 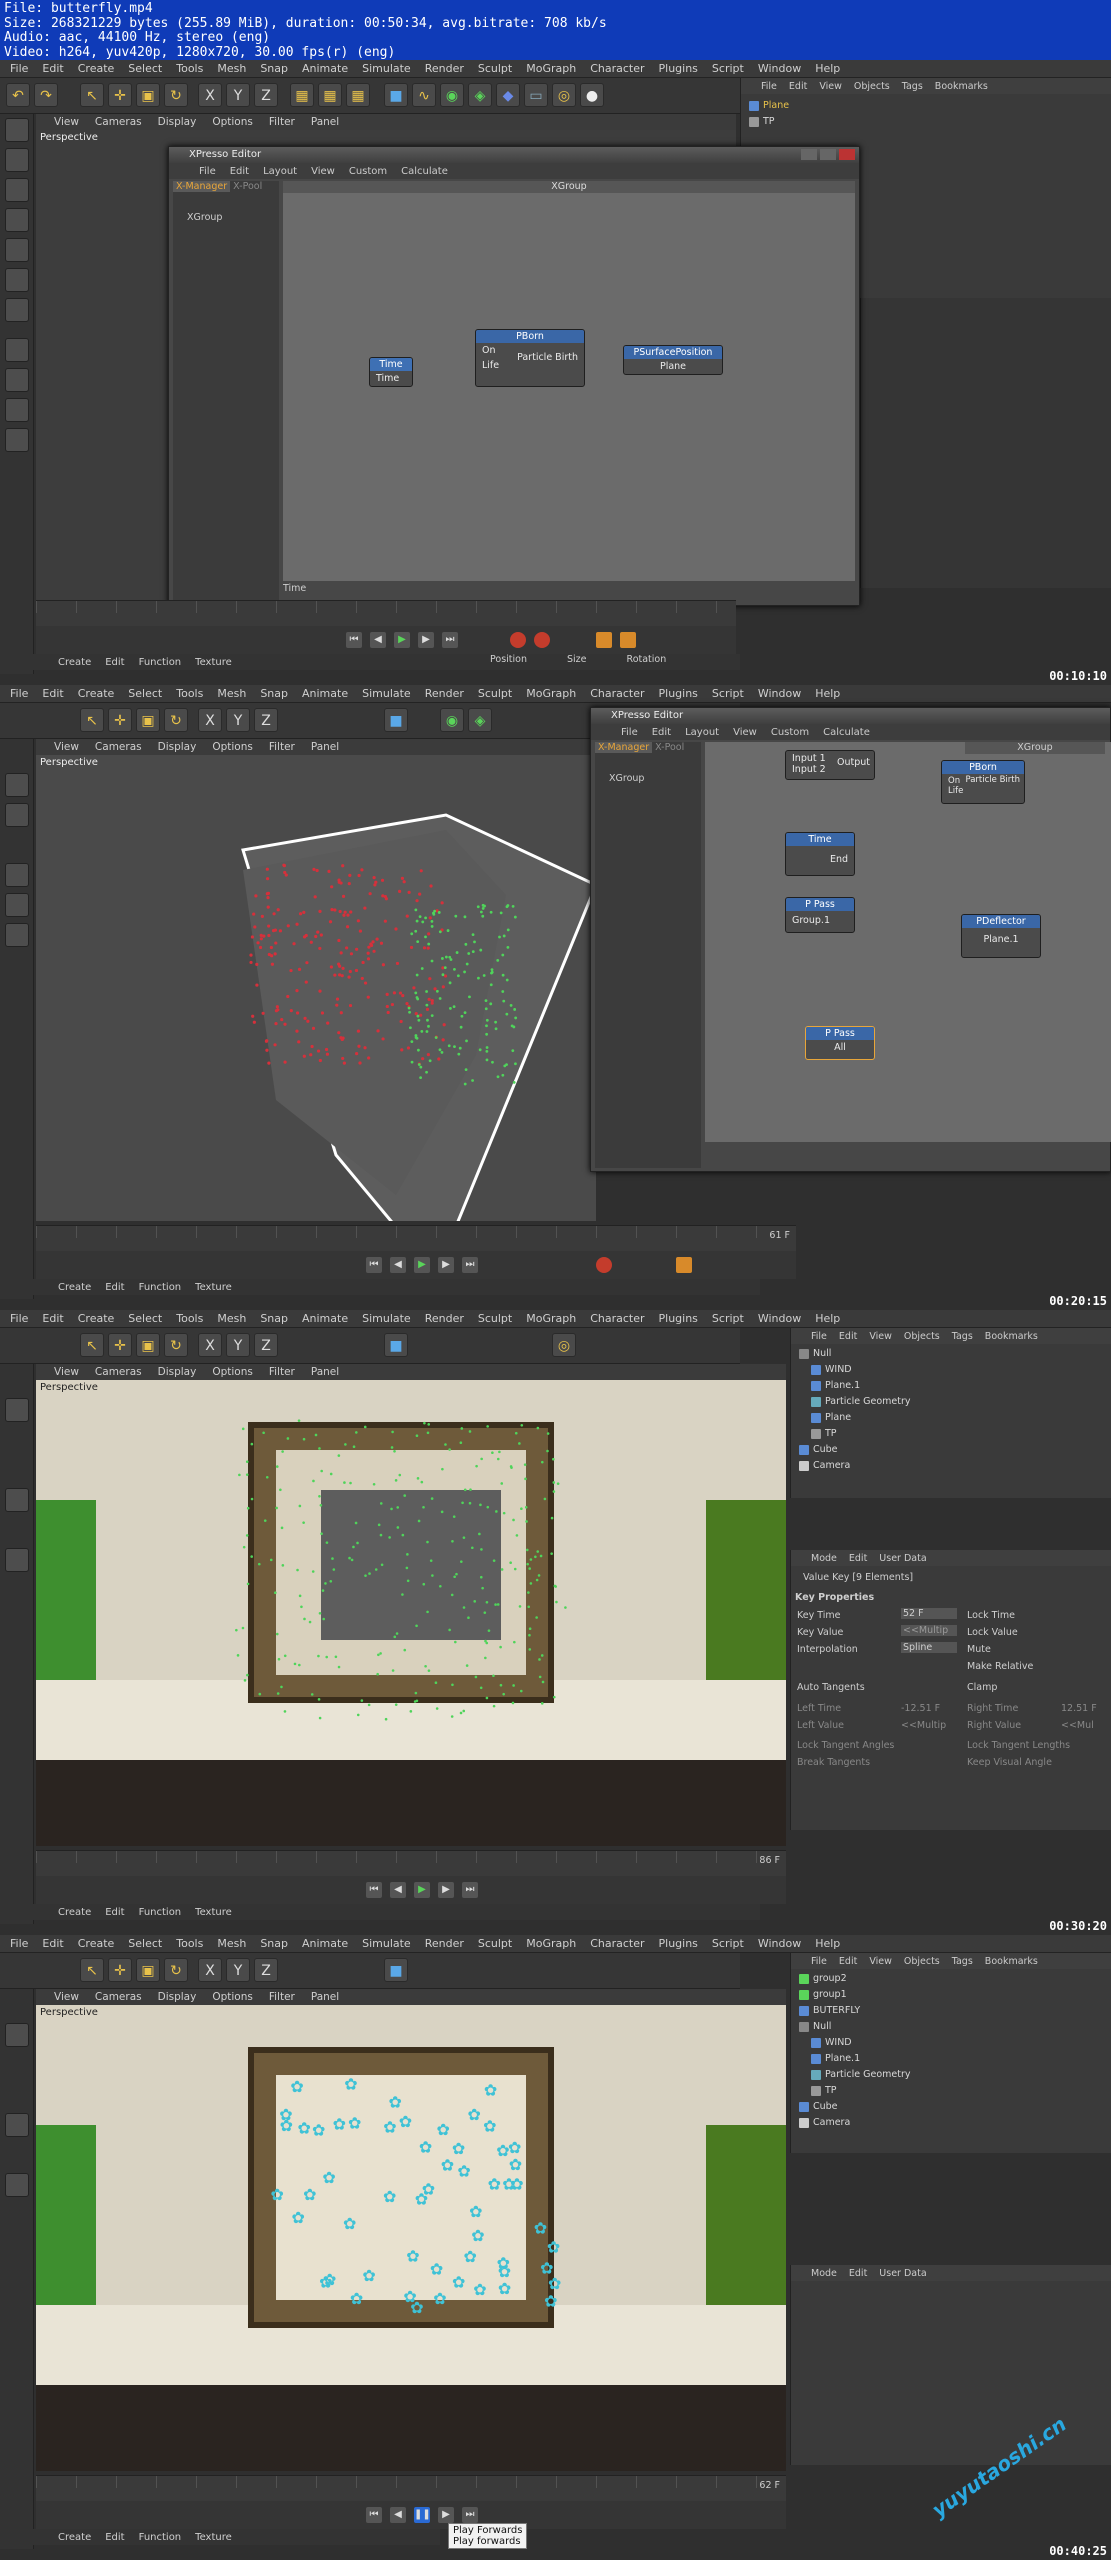 What do you see at coordinates (828, 154) in the screenshot?
I see `maximize-icon` at bounding box center [828, 154].